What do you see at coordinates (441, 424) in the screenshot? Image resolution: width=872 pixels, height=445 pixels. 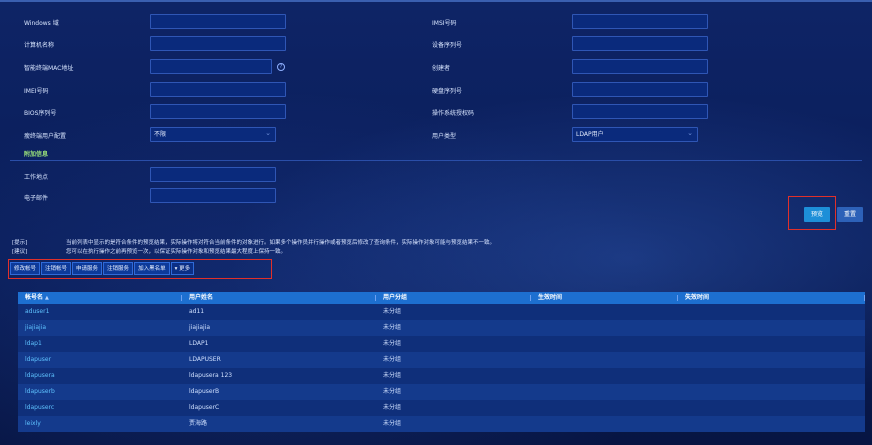 I see `table-row: leixly 贾海路 未分组` at bounding box center [441, 424].